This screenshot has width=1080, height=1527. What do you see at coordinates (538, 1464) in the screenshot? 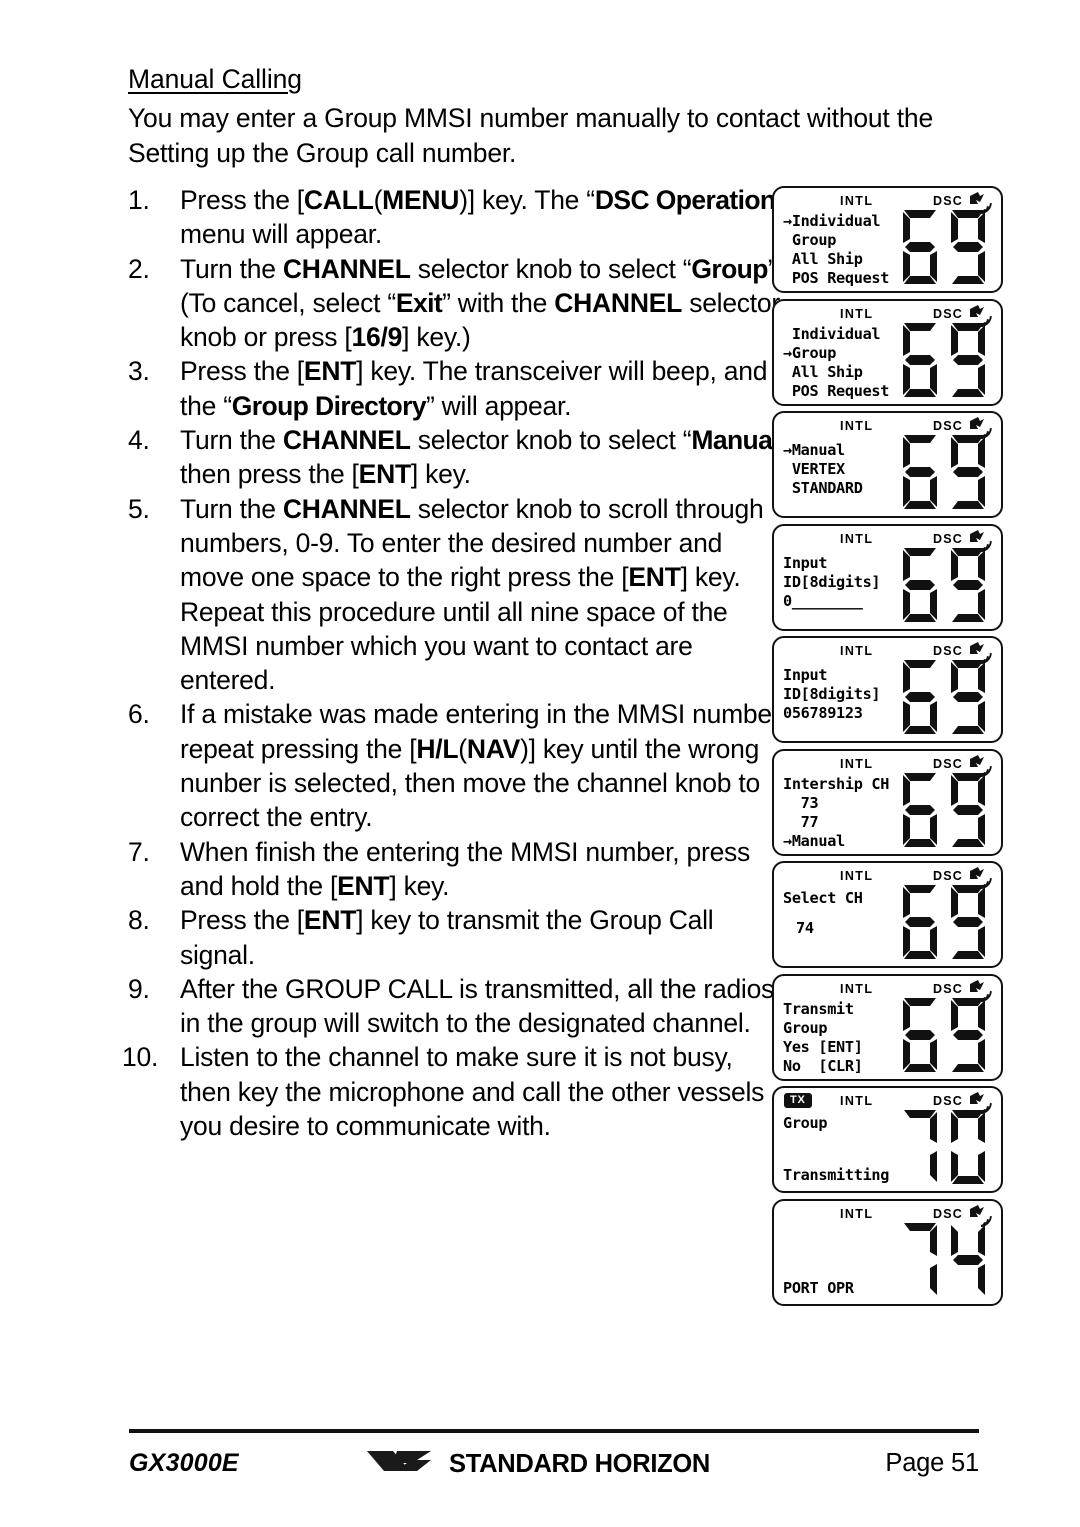
I see `brand-logo: STANDARD HORIZON` at bounding box center [538, 1464].